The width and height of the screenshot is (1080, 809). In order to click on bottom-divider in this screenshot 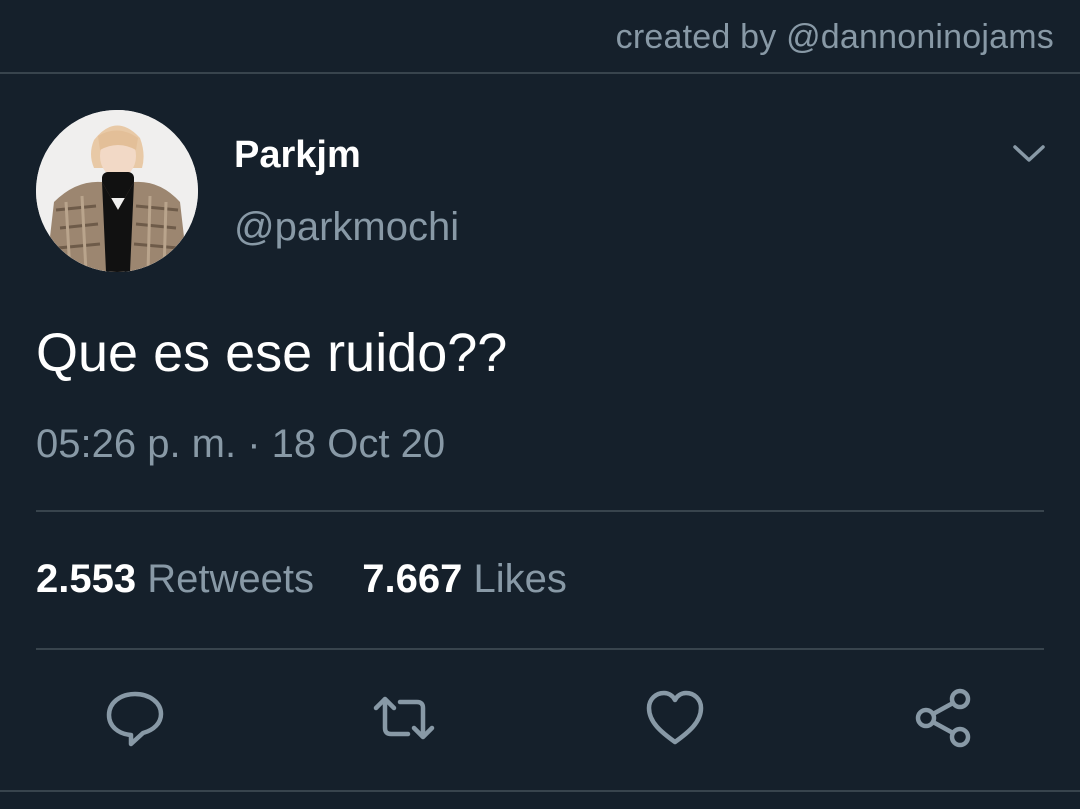, I will do `click(540, 791)`.